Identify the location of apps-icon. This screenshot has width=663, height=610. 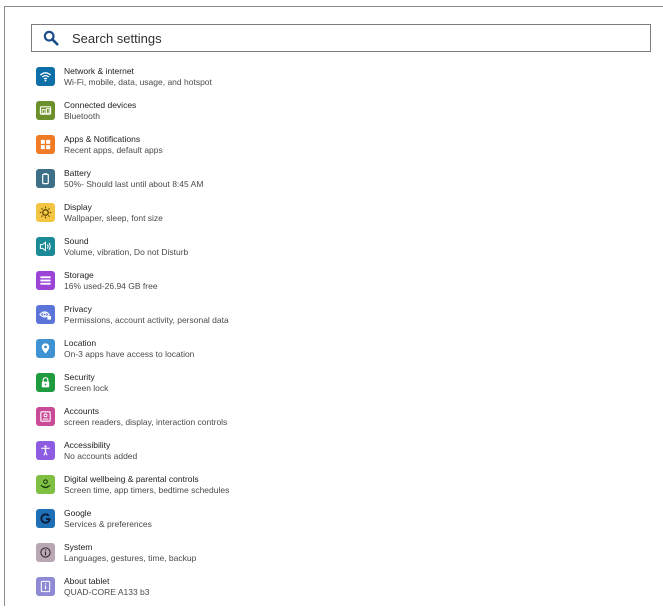
(45, 144).